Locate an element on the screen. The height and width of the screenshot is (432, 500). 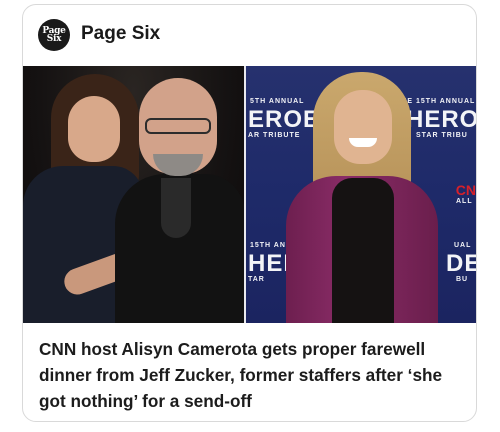
woman-face is located at coordinates (94, 129).